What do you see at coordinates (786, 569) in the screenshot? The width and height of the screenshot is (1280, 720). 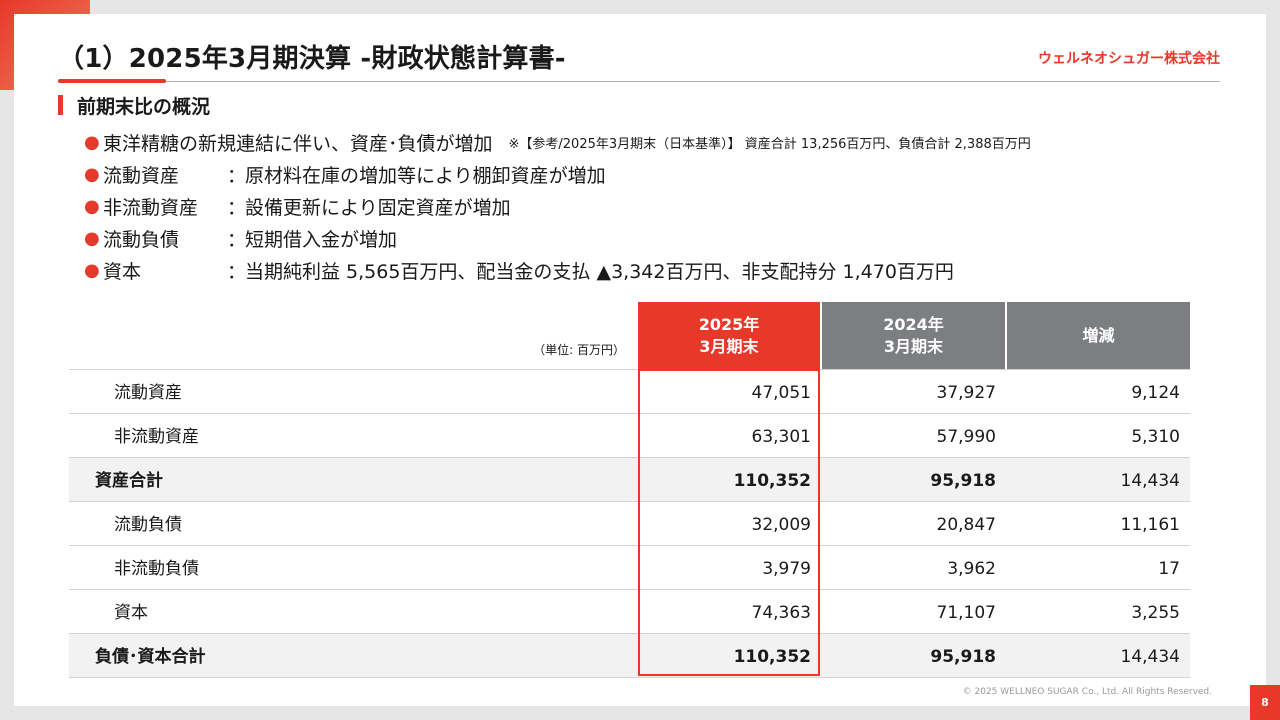 I see `cell-current: 3,979` at bounding box center [786, 569].